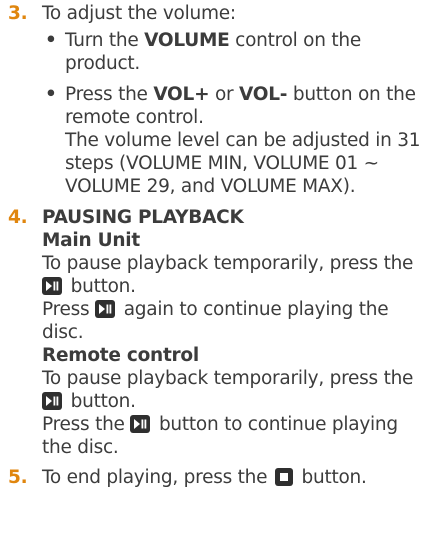  I want to click on vol-plus-label: VOL+, so click(181, 94).